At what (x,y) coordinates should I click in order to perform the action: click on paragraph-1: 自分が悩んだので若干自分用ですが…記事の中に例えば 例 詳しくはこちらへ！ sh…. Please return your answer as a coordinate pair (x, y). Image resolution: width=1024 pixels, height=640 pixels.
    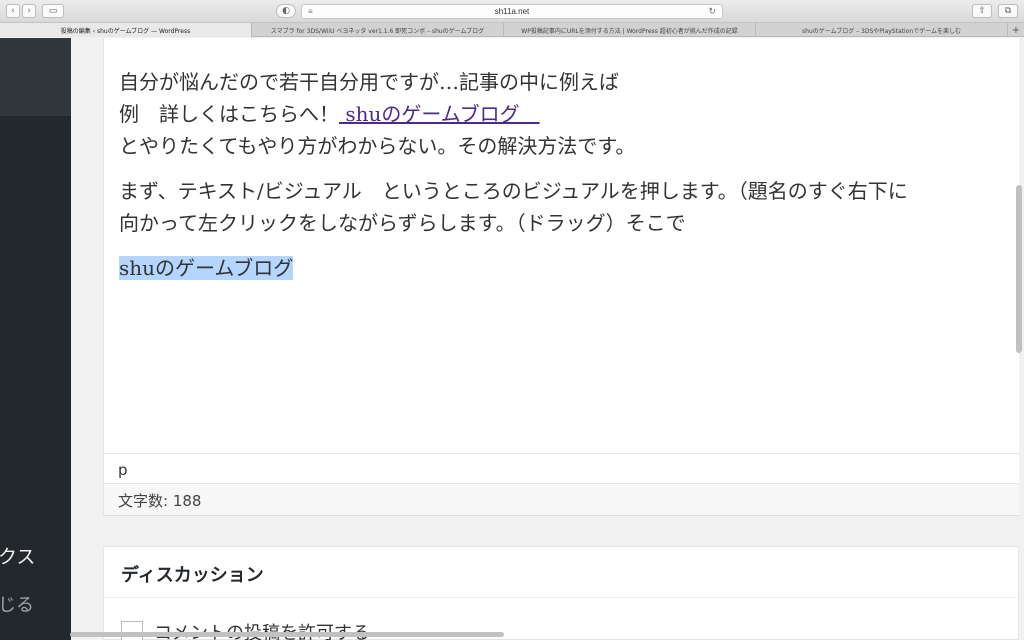
    Looking at the image, I should click on (377, 114).